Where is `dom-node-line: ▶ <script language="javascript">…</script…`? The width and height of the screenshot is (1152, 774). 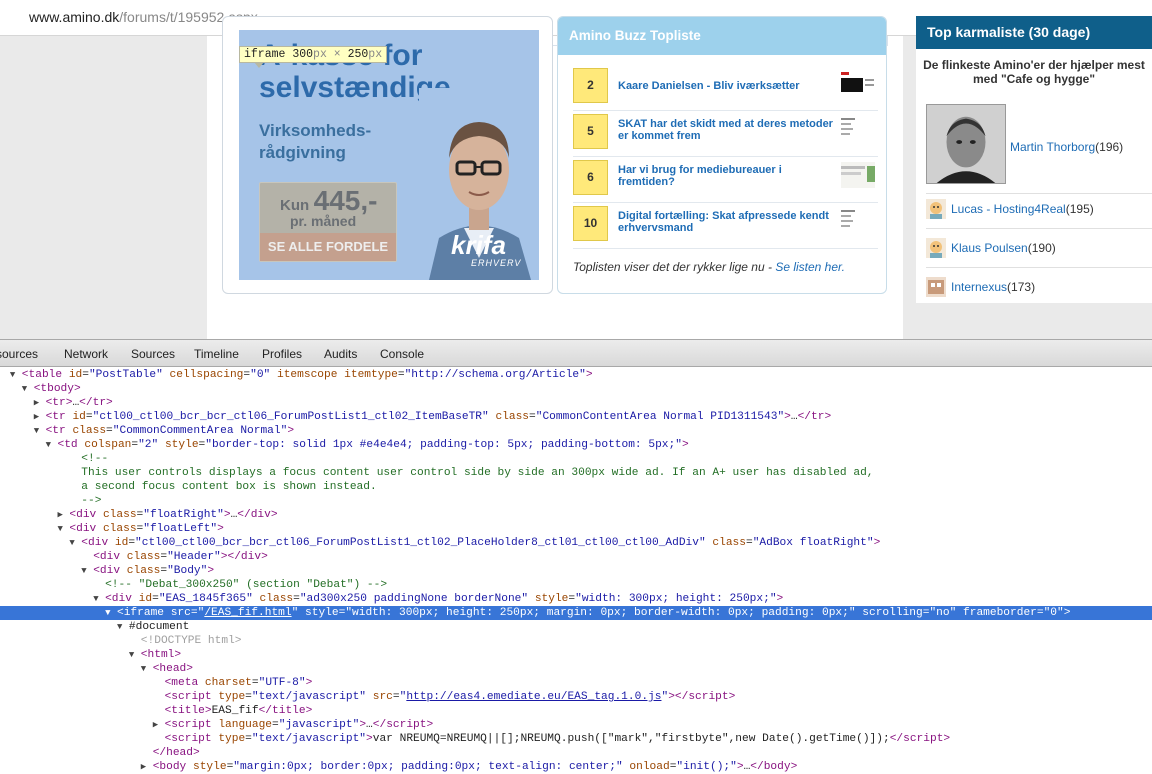
dom-node-line: ▶ <script language="javascript">…</script… is located at coordinates (576, 725).